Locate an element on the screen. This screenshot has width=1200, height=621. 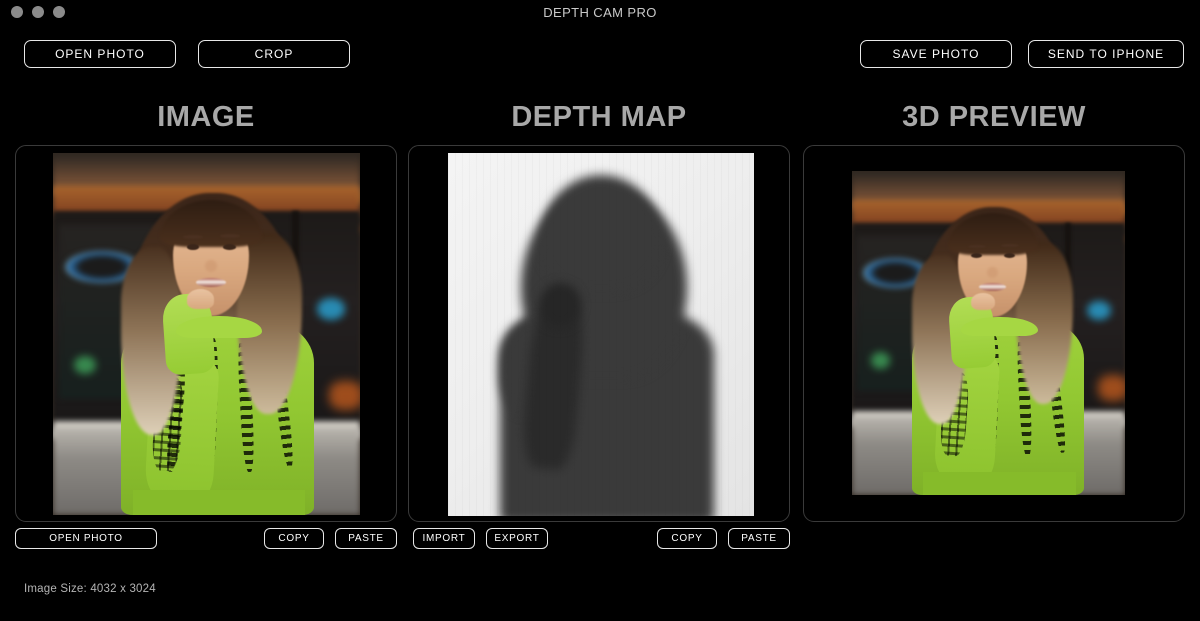
preview-render is located at coordinates (988, 333).